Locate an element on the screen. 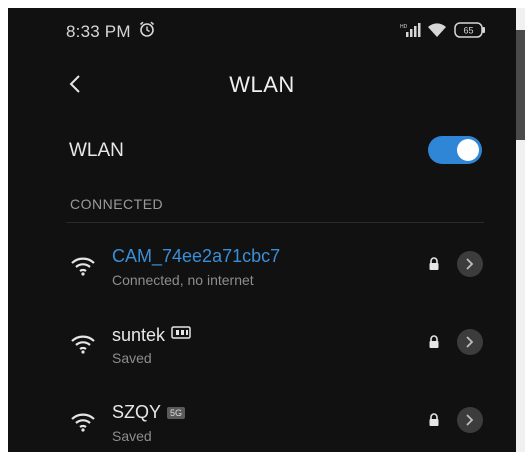  battery-icon: 65 is located at coordinates (470, 32).